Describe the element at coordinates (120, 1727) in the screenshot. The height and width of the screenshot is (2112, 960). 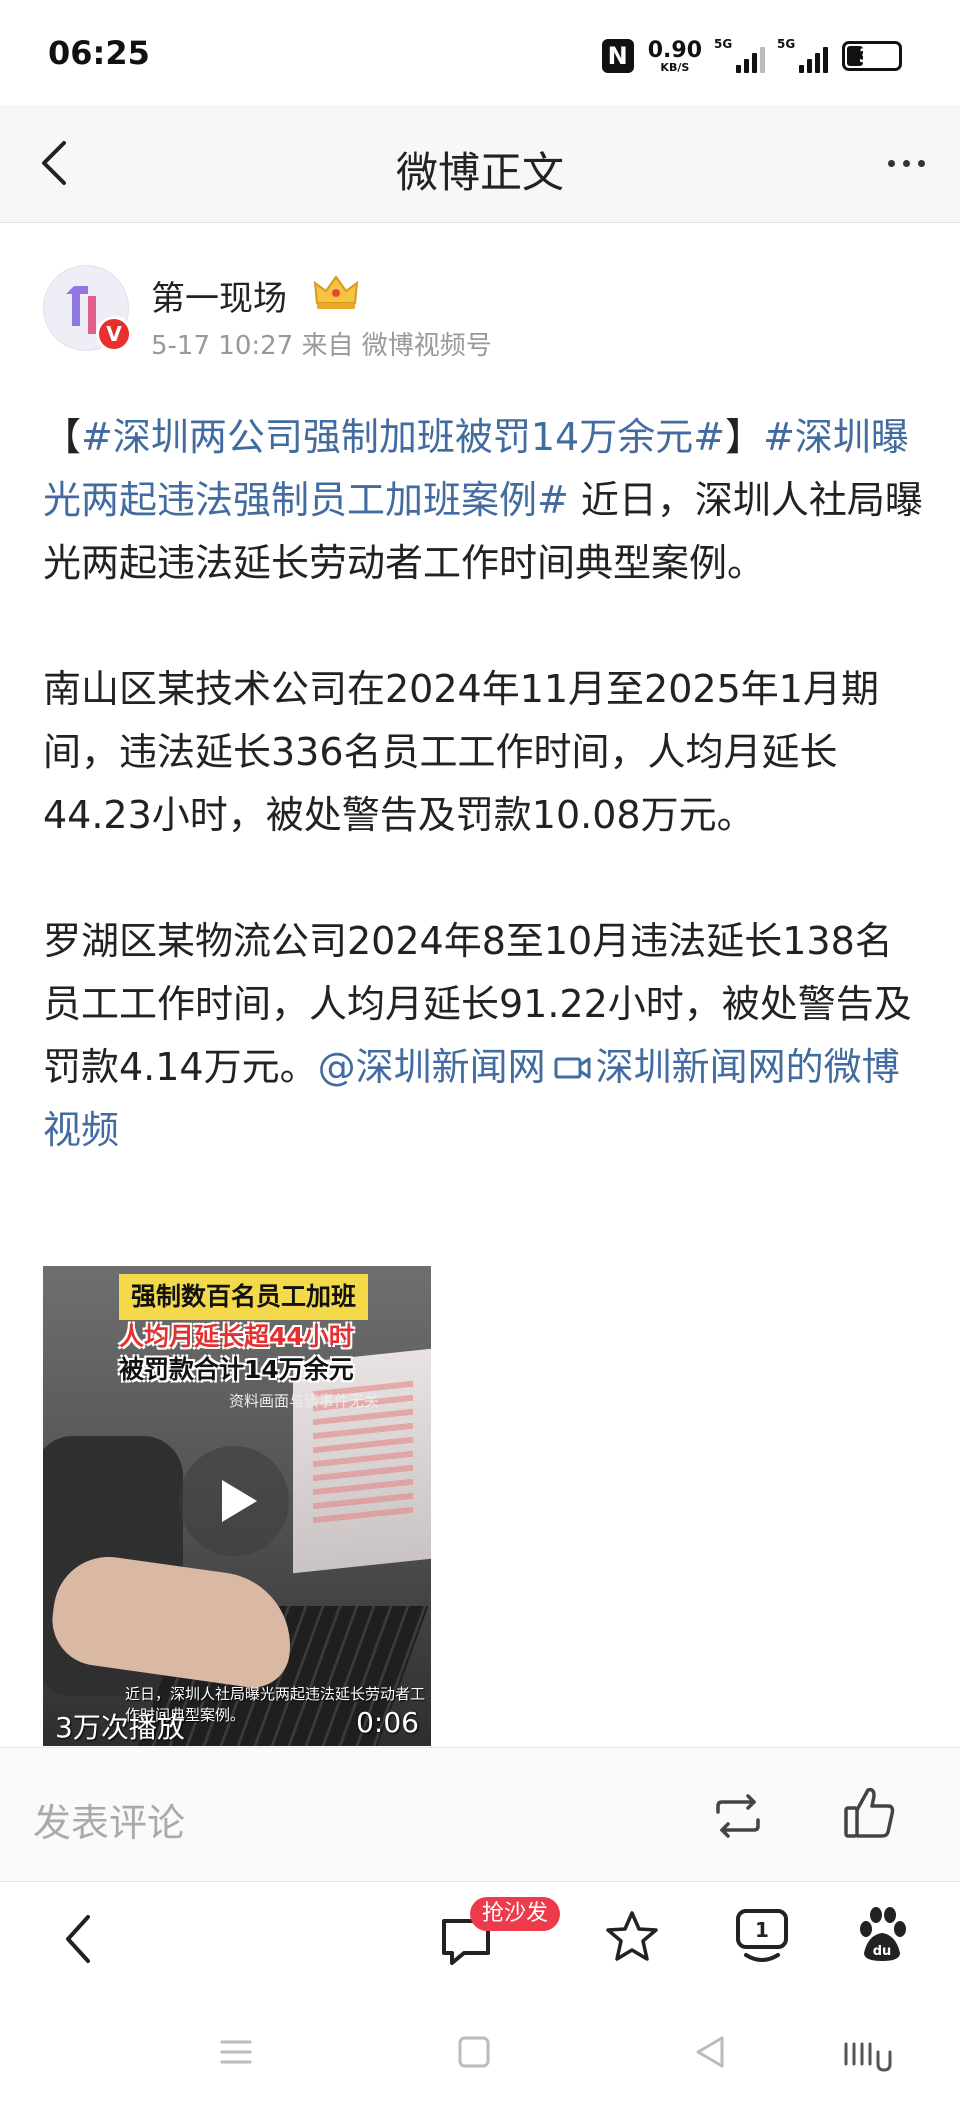
I see `video-view-count: 3万次播放` at that location.